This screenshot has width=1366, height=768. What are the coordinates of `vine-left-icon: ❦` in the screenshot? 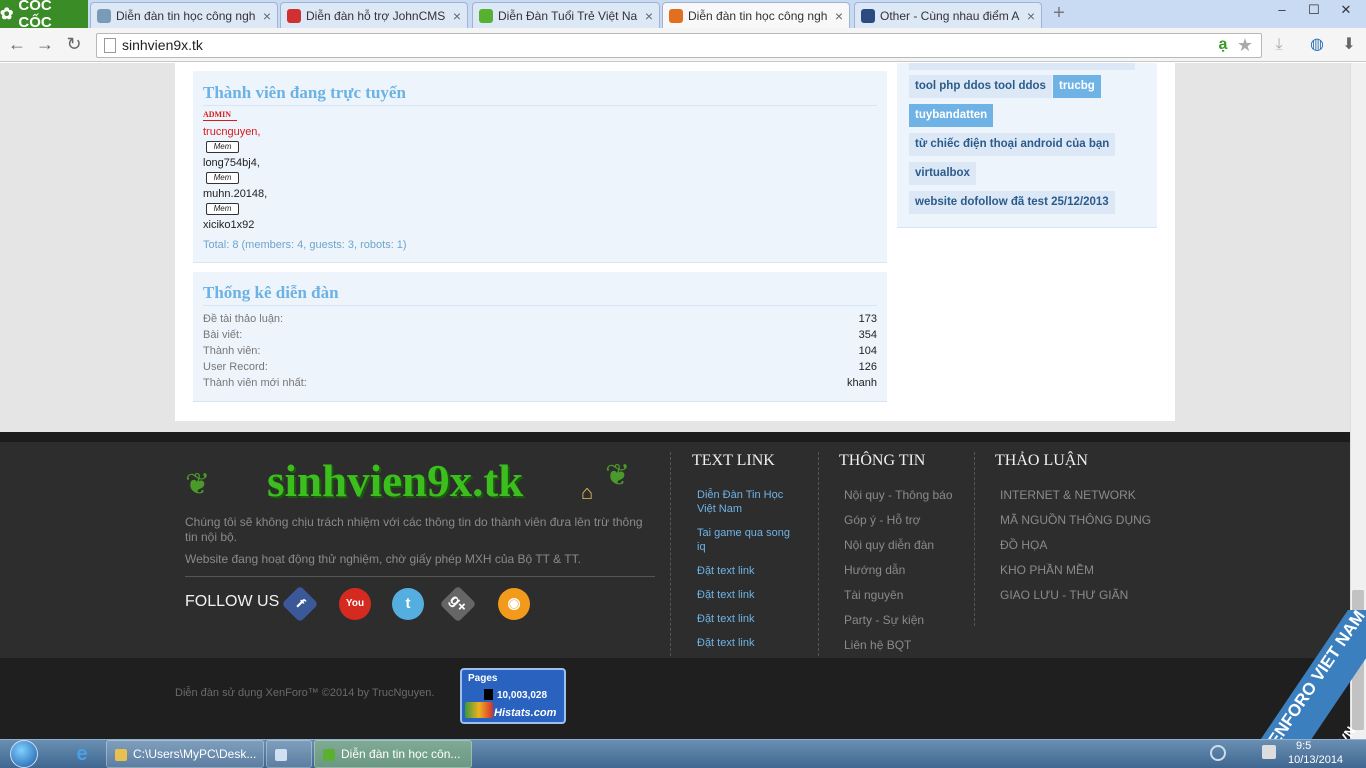 It's located at (198, 484).